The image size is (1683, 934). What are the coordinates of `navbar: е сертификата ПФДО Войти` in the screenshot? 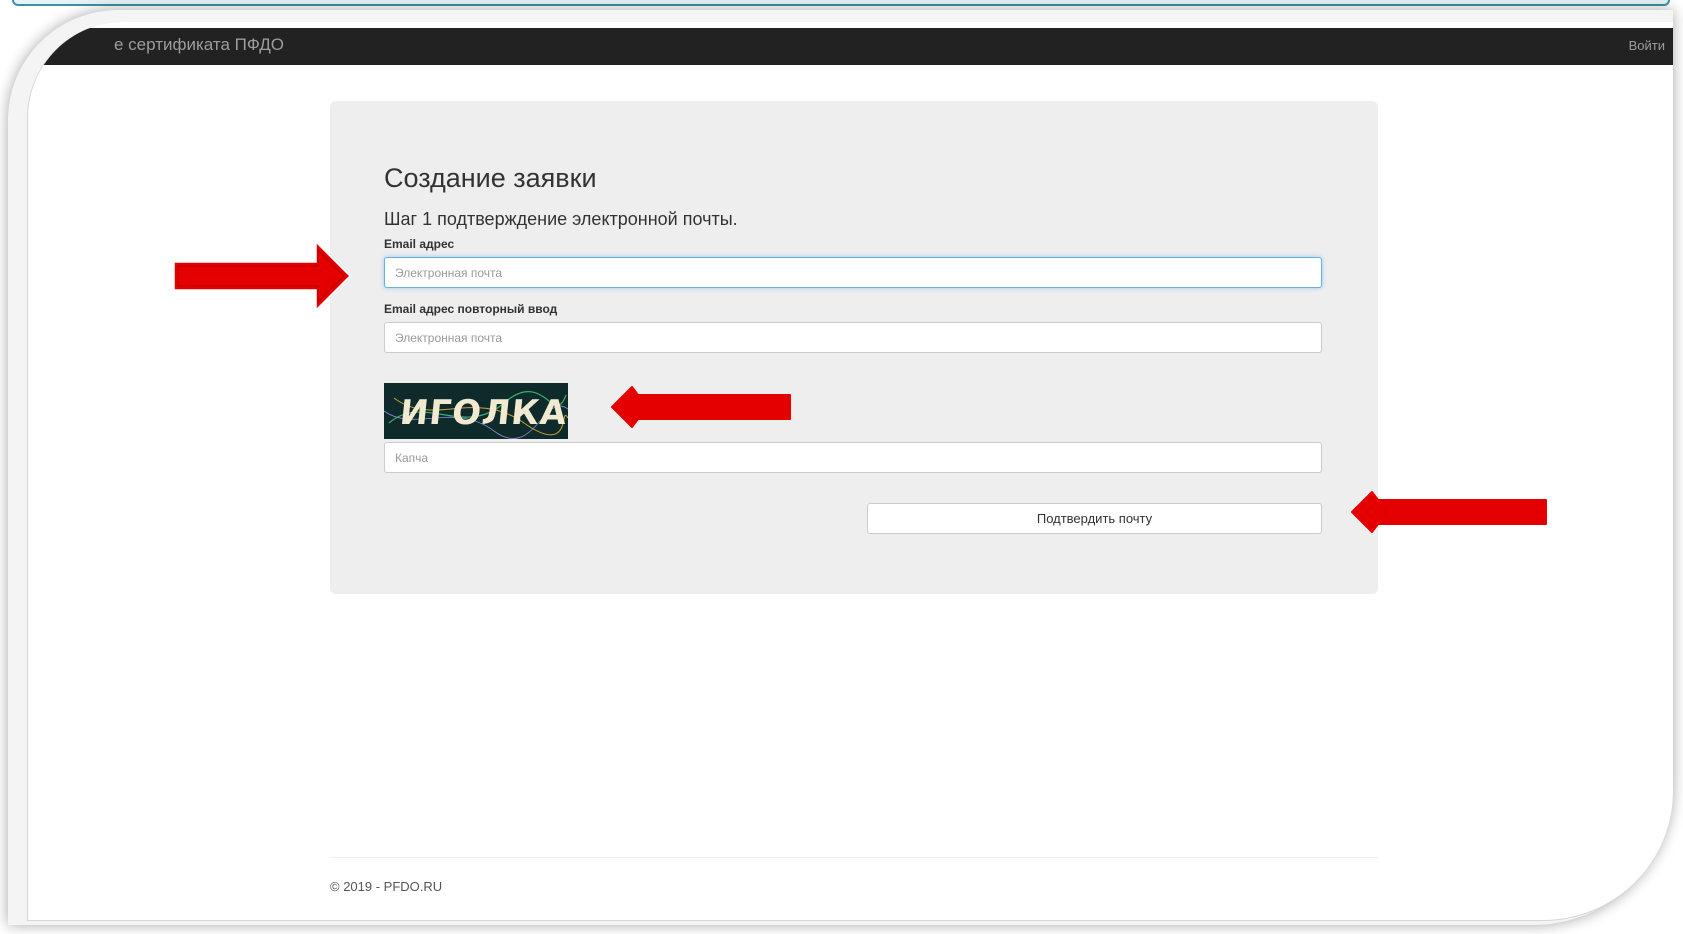 It's located at (850, 46).